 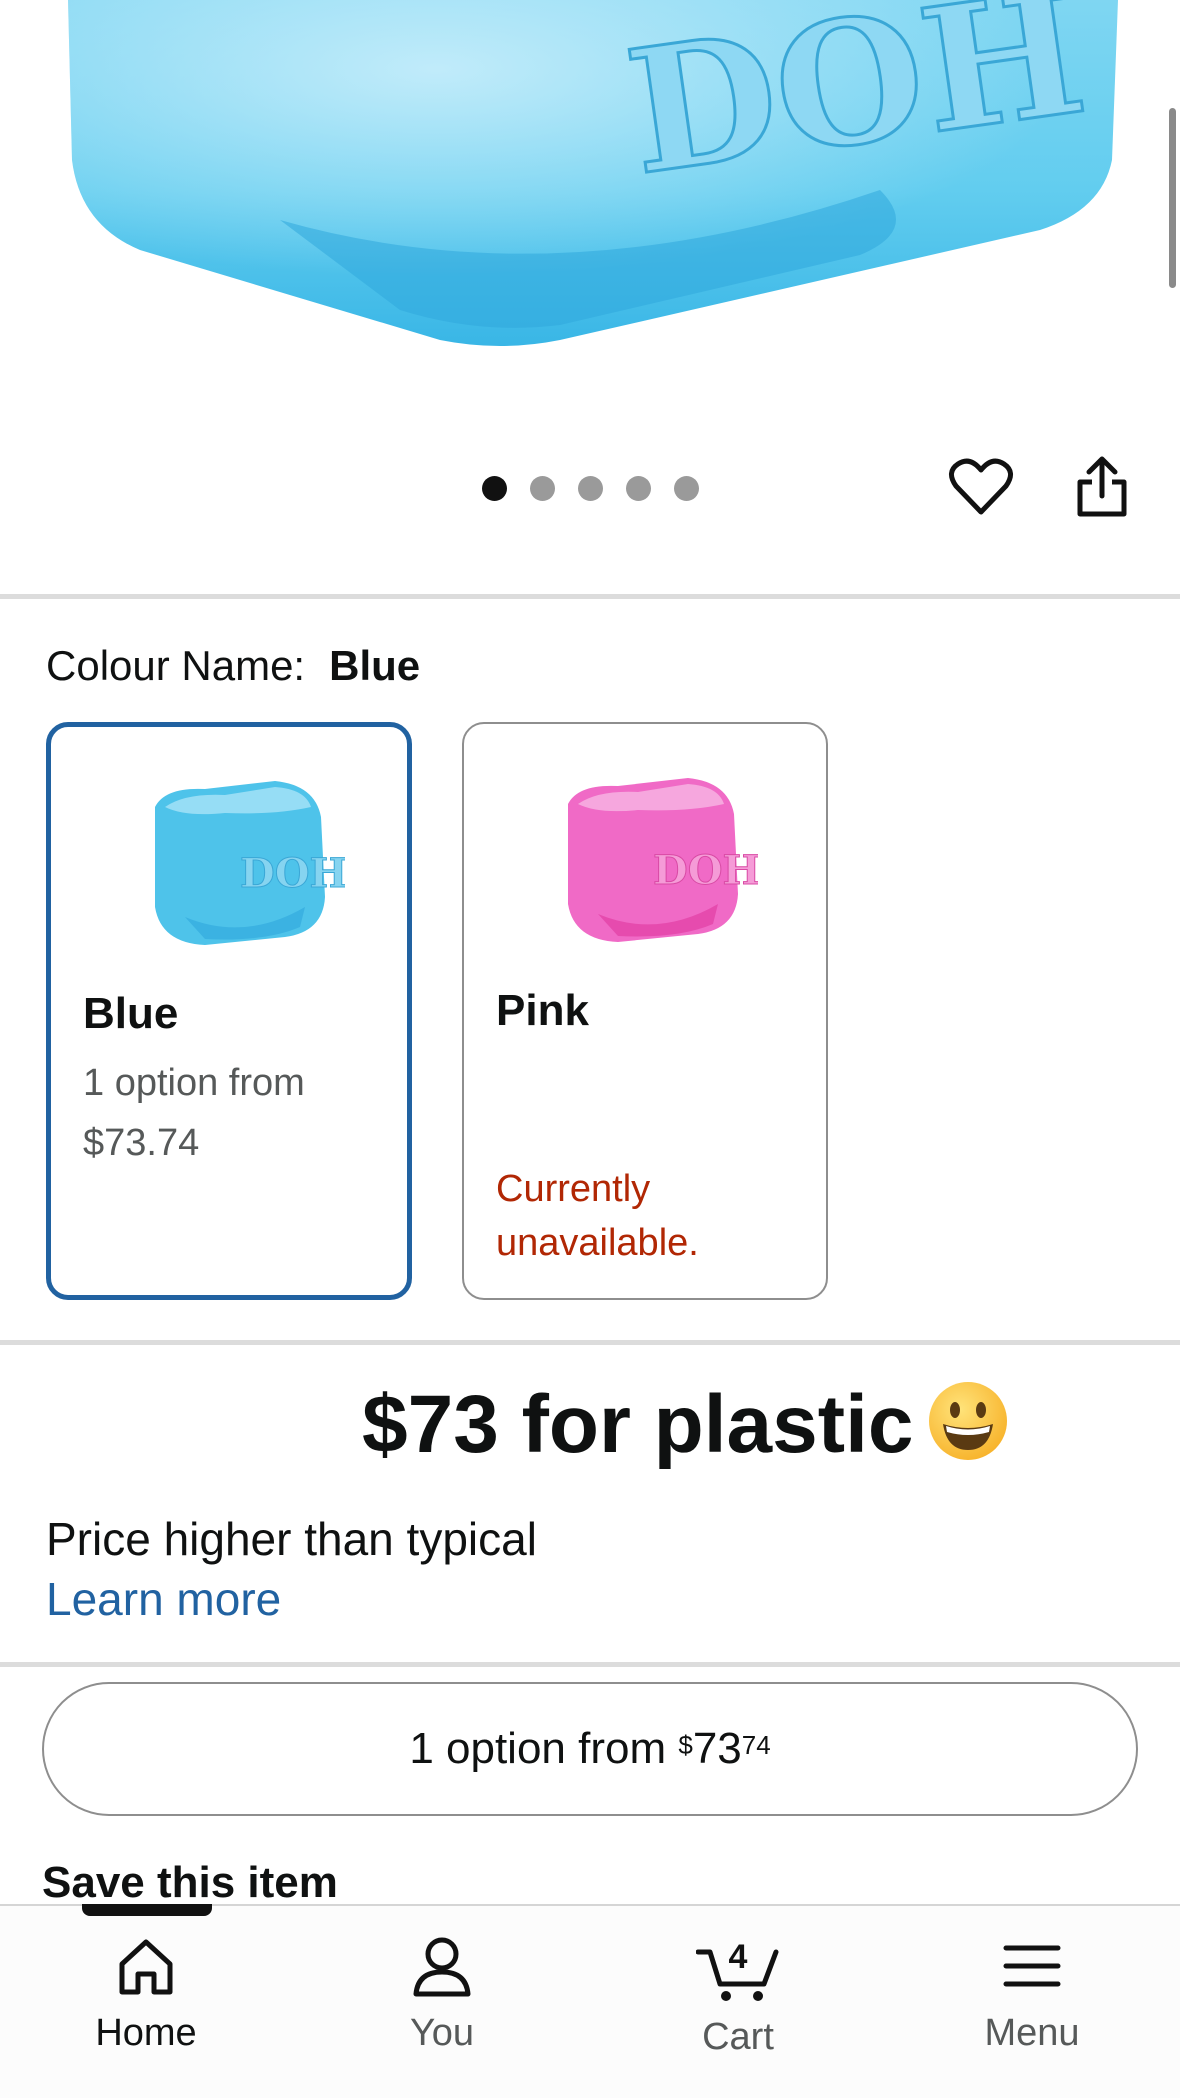 What do you see at coordinates (163, 1599) in the screenshot?
I see `learn-more-link: Learn more` at bounding box center [163, 1599].